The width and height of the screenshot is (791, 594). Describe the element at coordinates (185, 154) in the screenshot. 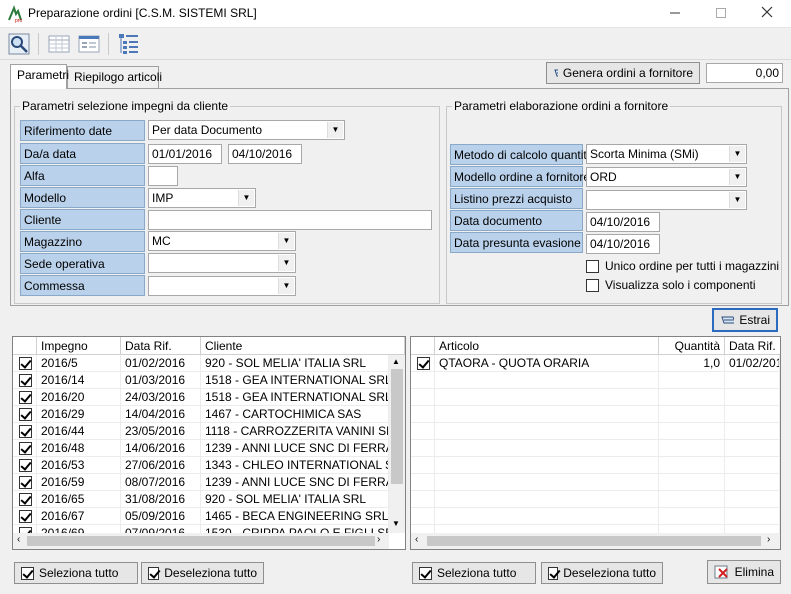

I see `da-data-input: 01/01/2016` at that location.